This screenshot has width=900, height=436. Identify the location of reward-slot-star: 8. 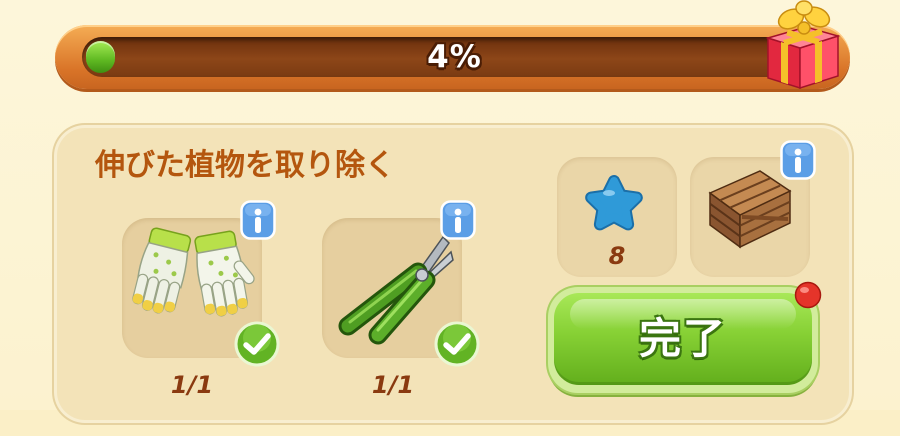
(617, 217).